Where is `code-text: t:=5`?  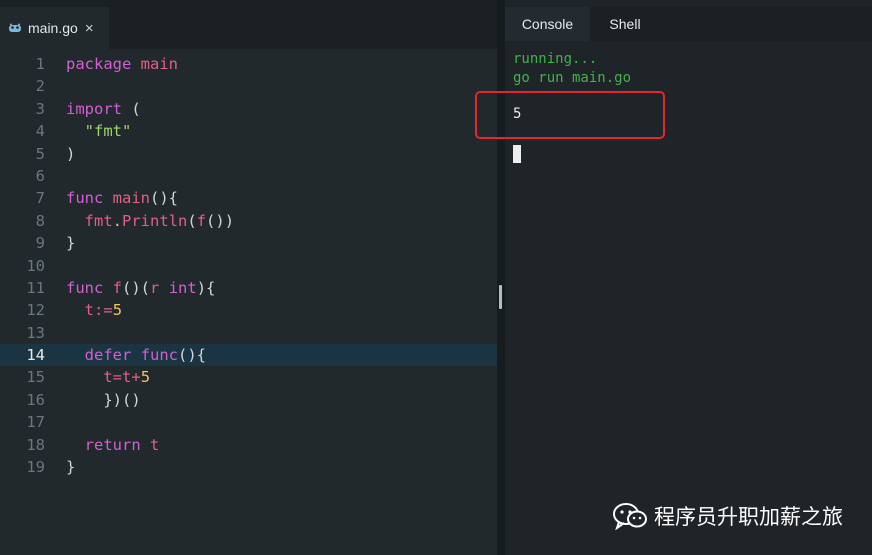
code-text: t:=5 is located at coordinates (94, 310).